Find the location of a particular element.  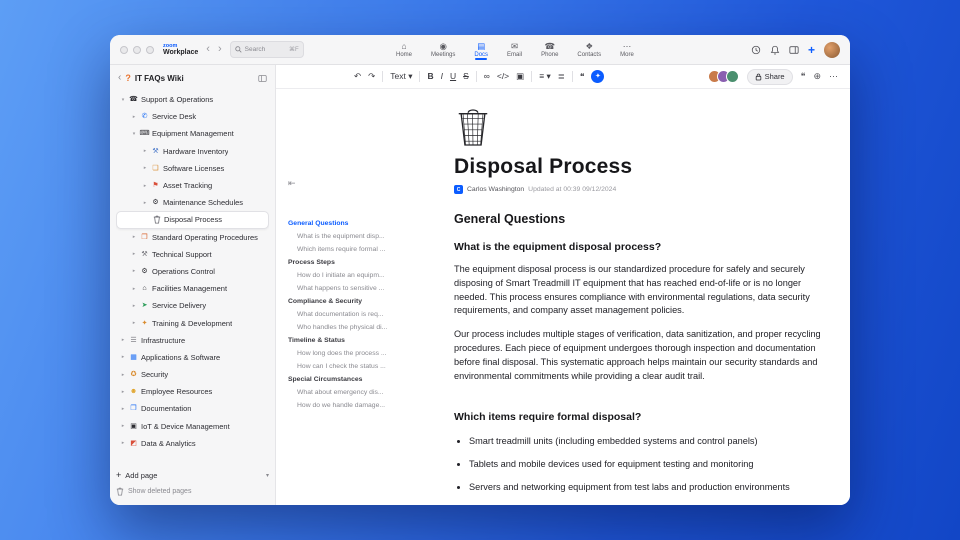

sidebar-item-documentation: ▸ ❐ Documentation is located at coordinates (192, 408).